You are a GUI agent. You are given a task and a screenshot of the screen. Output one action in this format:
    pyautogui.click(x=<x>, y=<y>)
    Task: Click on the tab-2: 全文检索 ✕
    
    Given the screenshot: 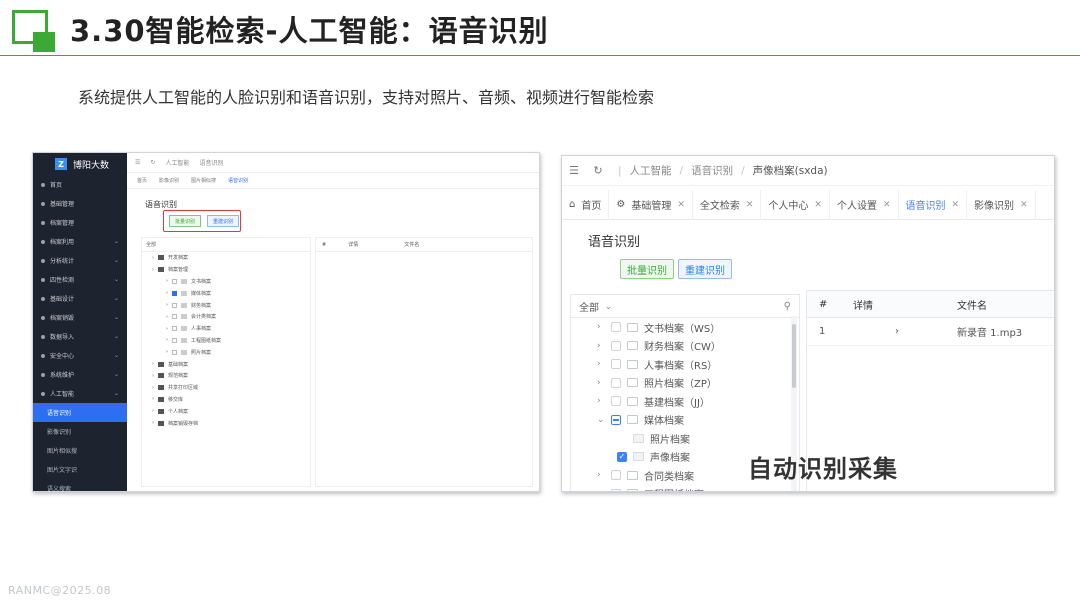 What is the action you would take?
    pyautogui.click(x=727, y=204)
    